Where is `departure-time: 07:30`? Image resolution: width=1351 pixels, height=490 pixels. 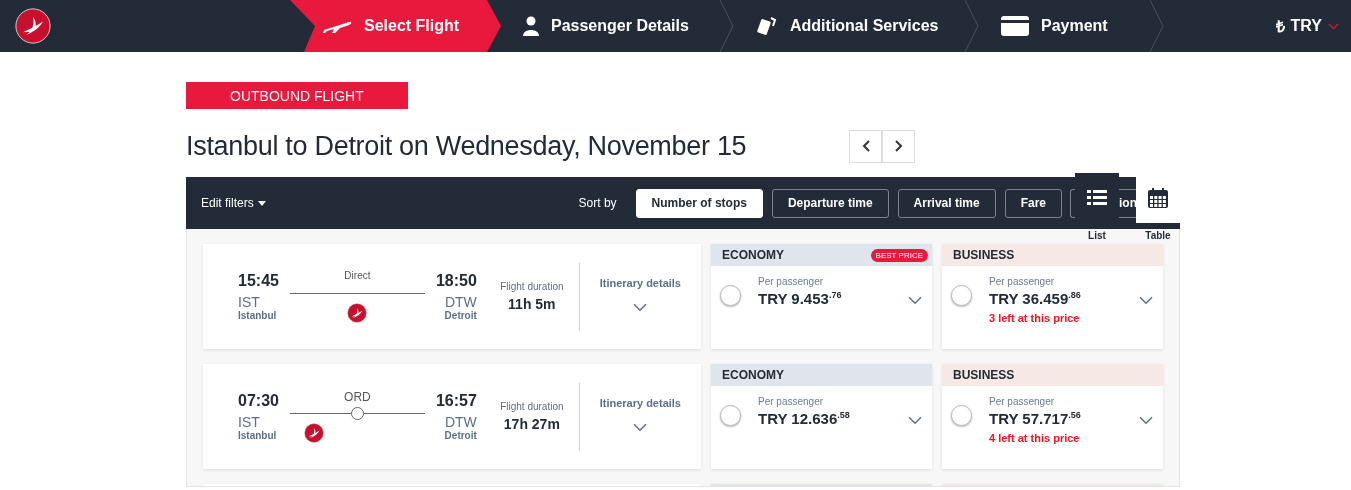
departure-time: 07:30 is located at coordinates (258, 401).